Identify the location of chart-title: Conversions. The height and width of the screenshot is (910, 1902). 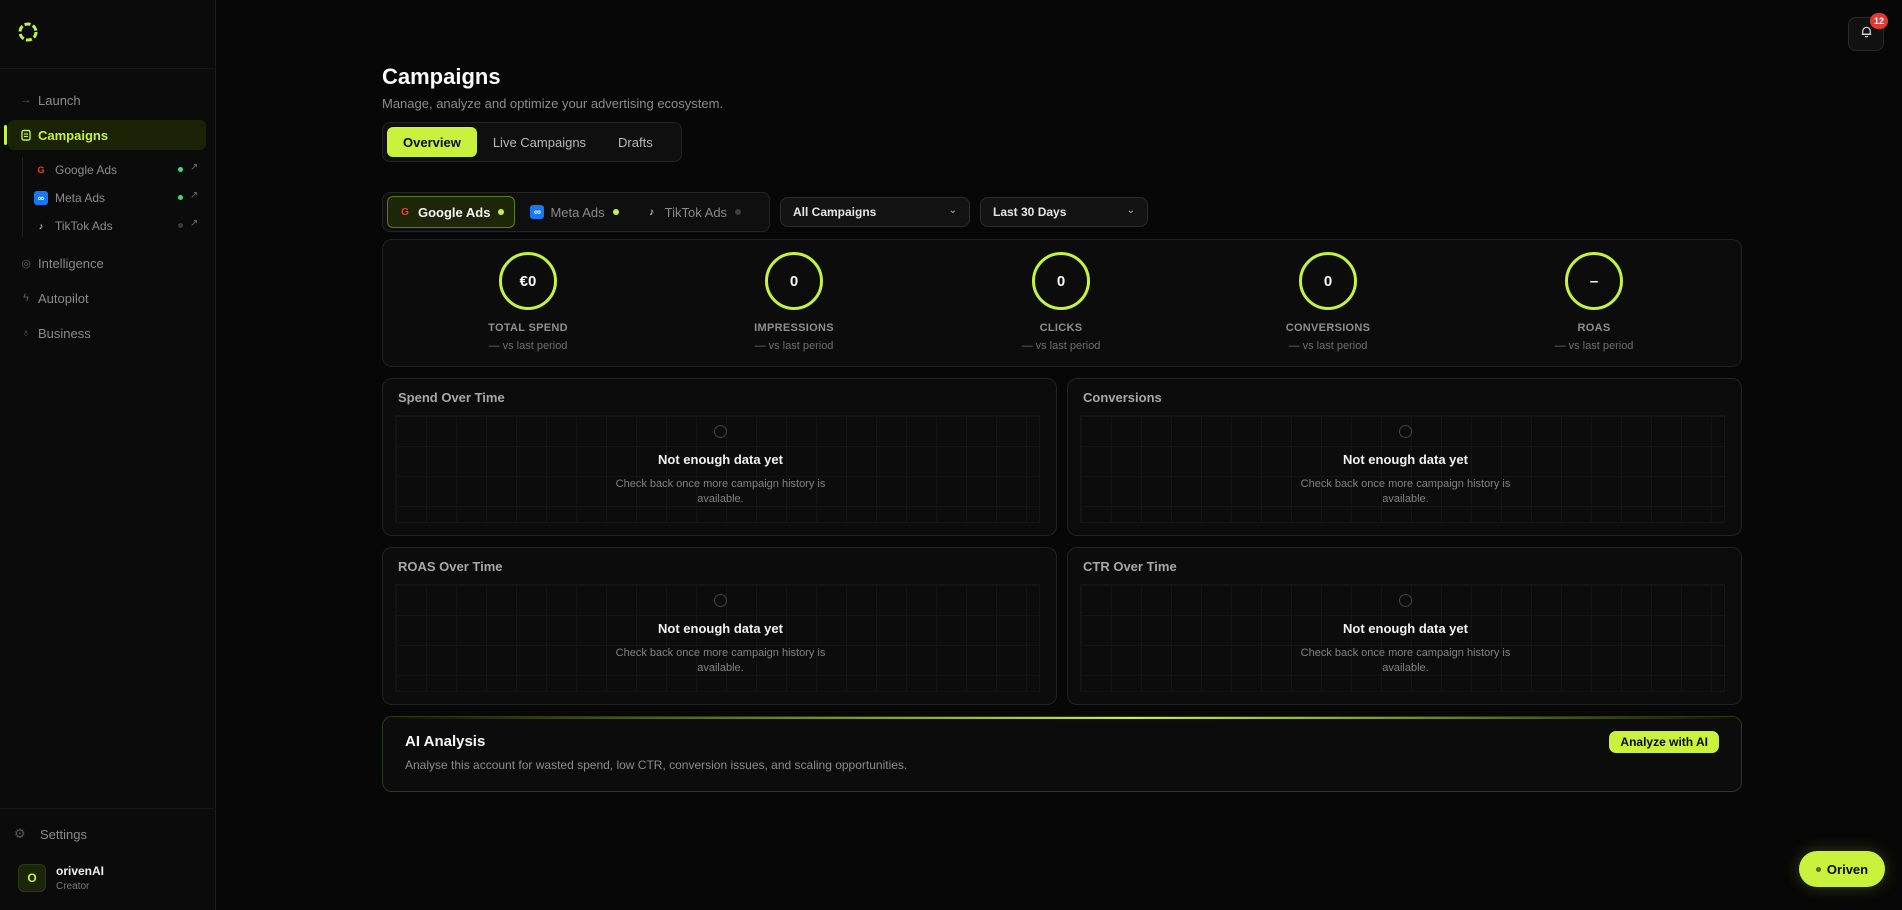
(1122, 397).